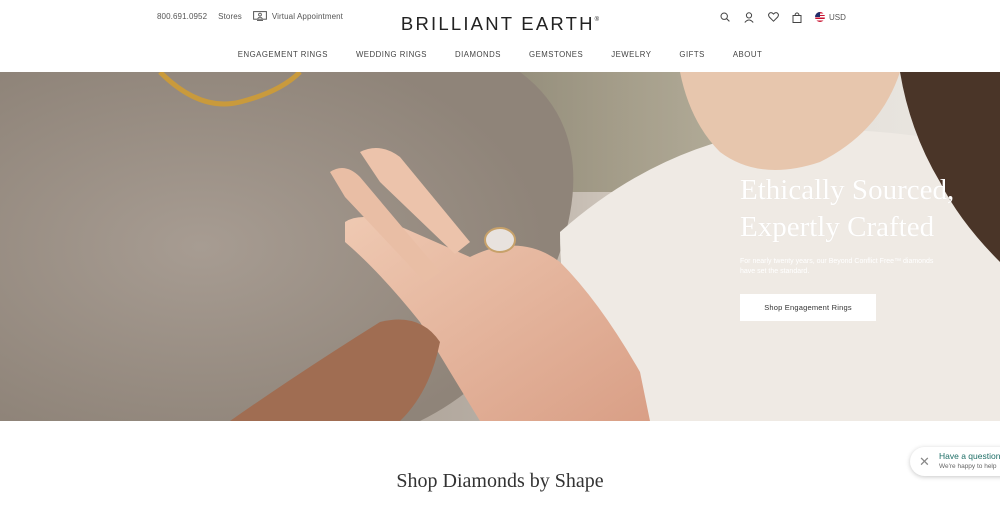 This screenshot has height=519, width=1000. What do you see at coordinates (725, 17) in the screenshot?
I see `search-icon` at bounding box center [725, 17].